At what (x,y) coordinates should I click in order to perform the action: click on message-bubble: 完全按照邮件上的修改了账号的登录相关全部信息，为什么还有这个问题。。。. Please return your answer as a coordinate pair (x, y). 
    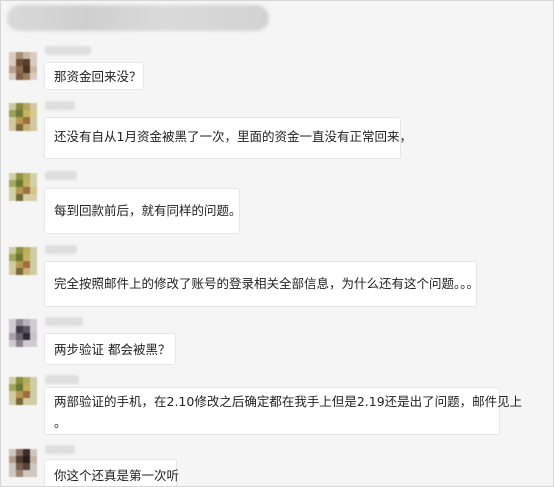
    Looking at the image, I should click on (262, 284).